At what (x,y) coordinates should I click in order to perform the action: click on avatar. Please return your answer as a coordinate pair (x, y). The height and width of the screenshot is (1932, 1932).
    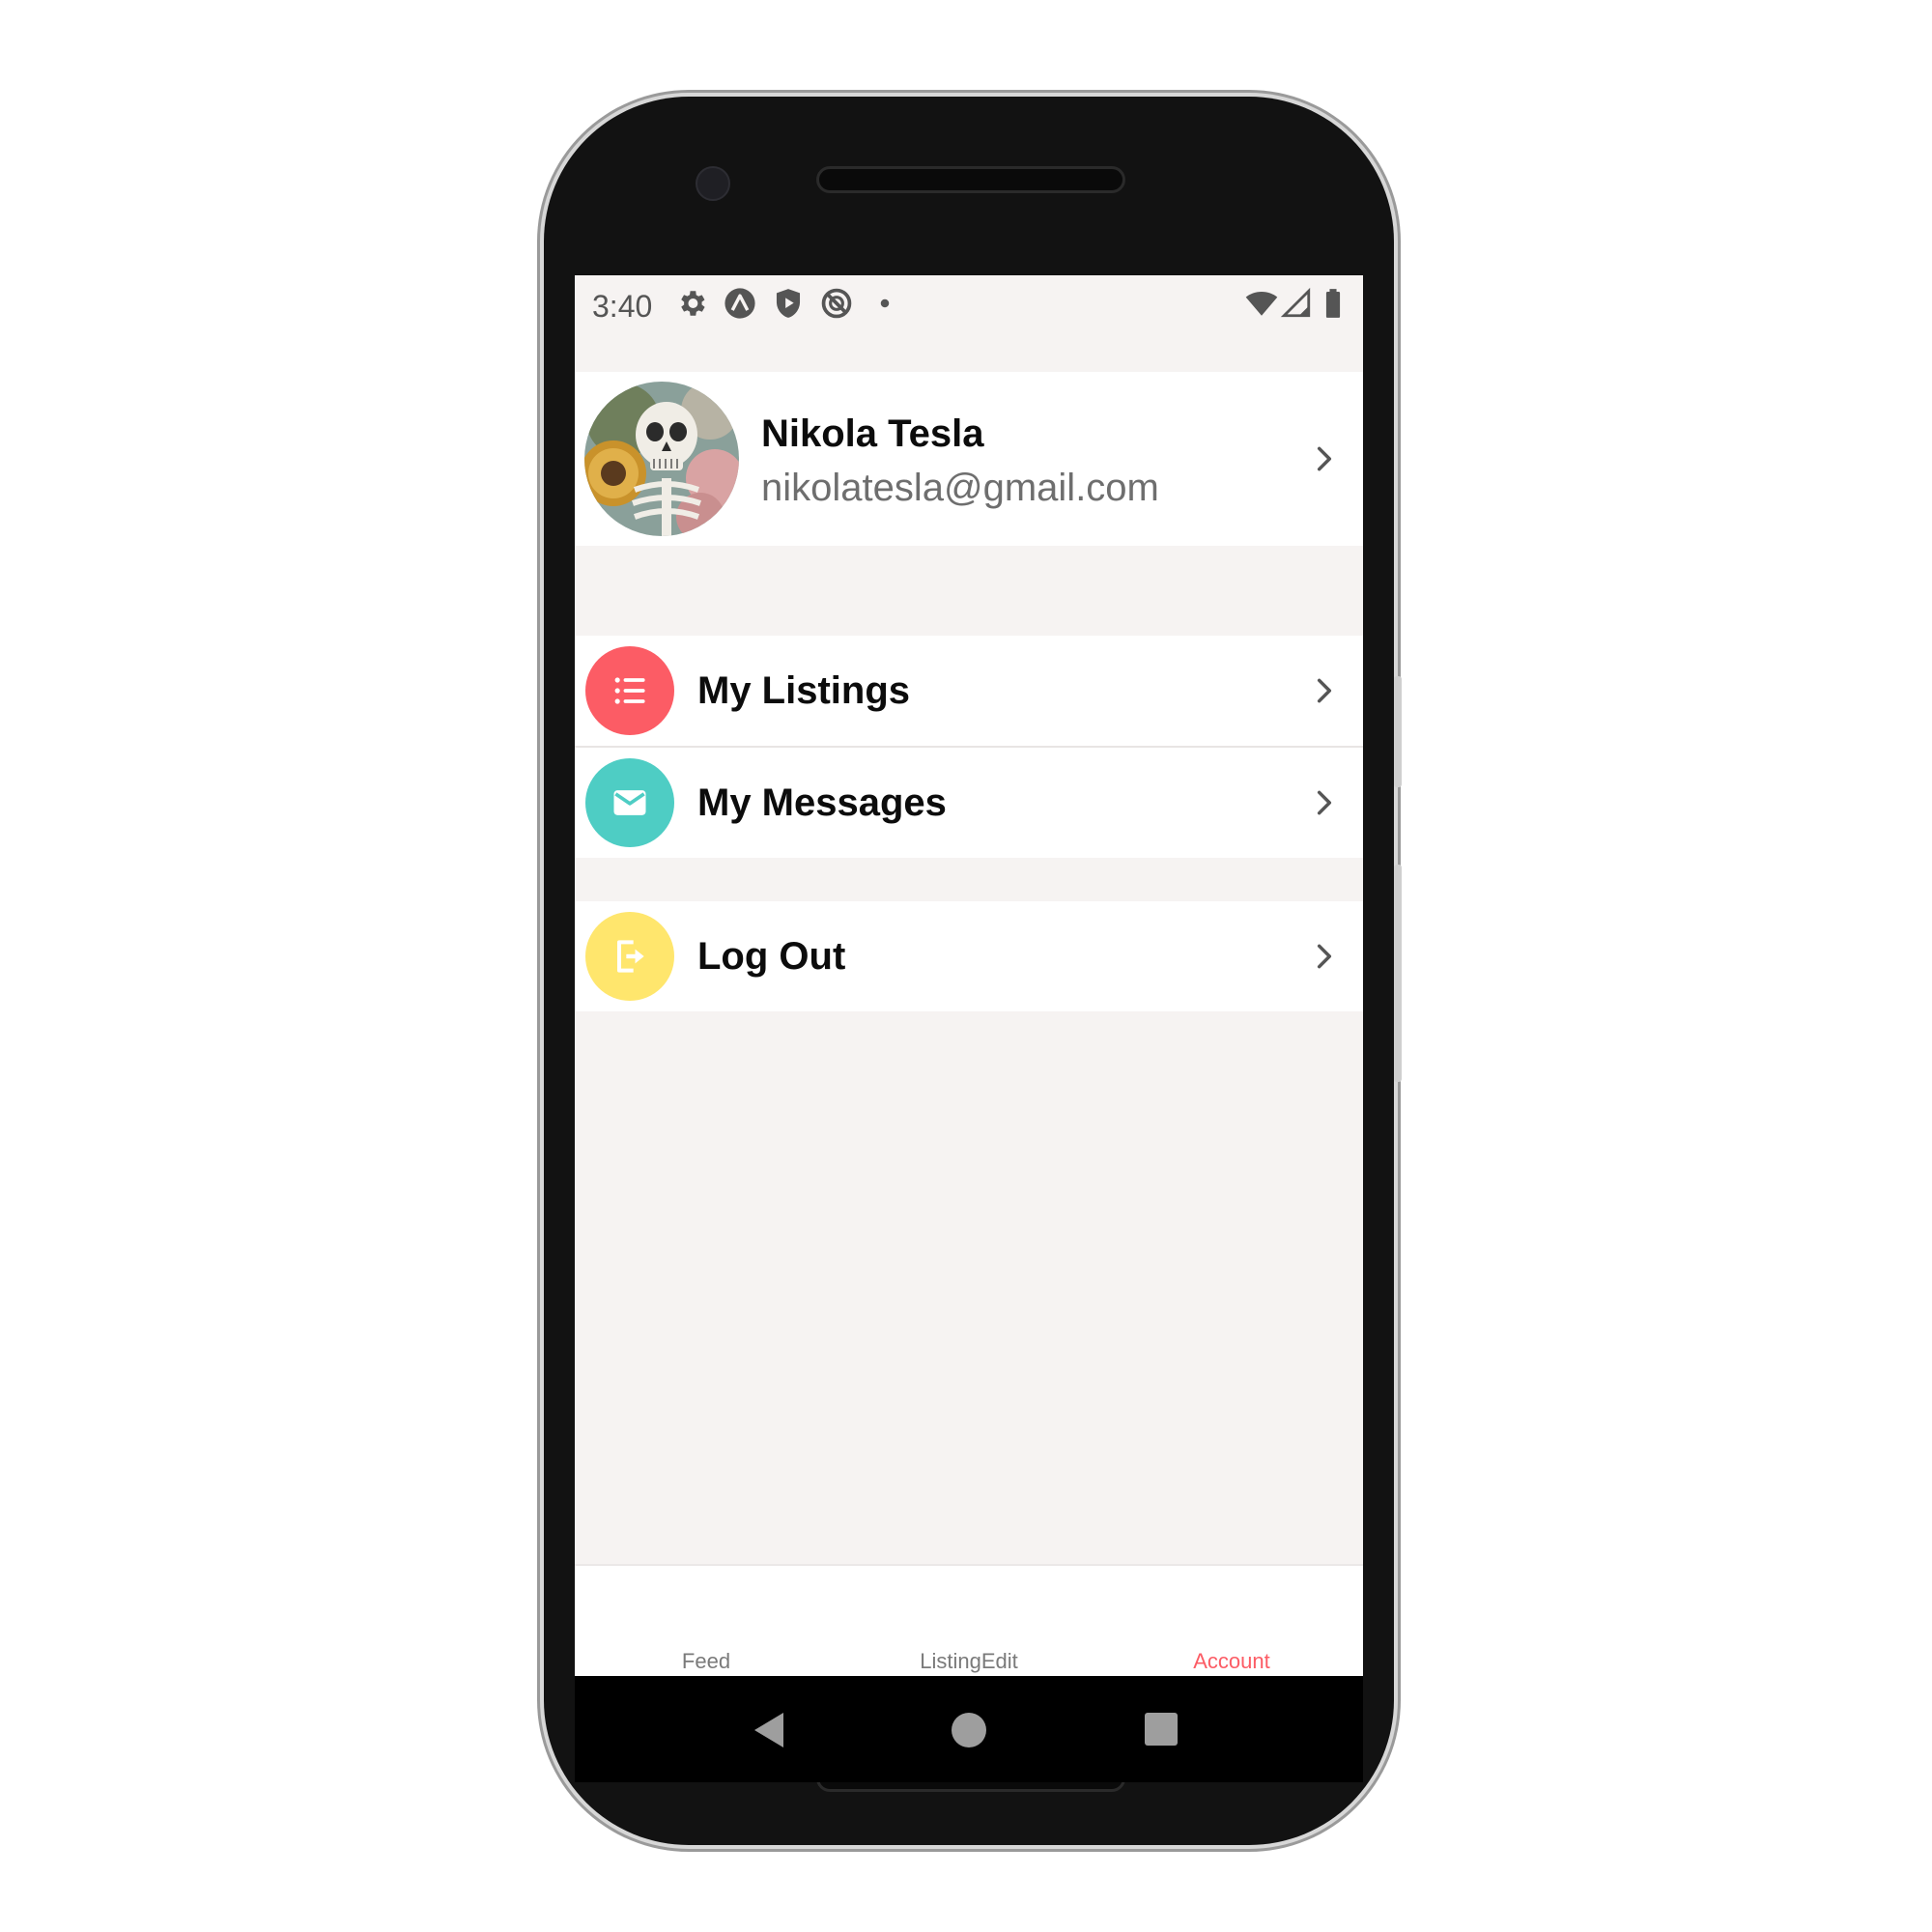
    Looking at the image, I should click on (661, 459).